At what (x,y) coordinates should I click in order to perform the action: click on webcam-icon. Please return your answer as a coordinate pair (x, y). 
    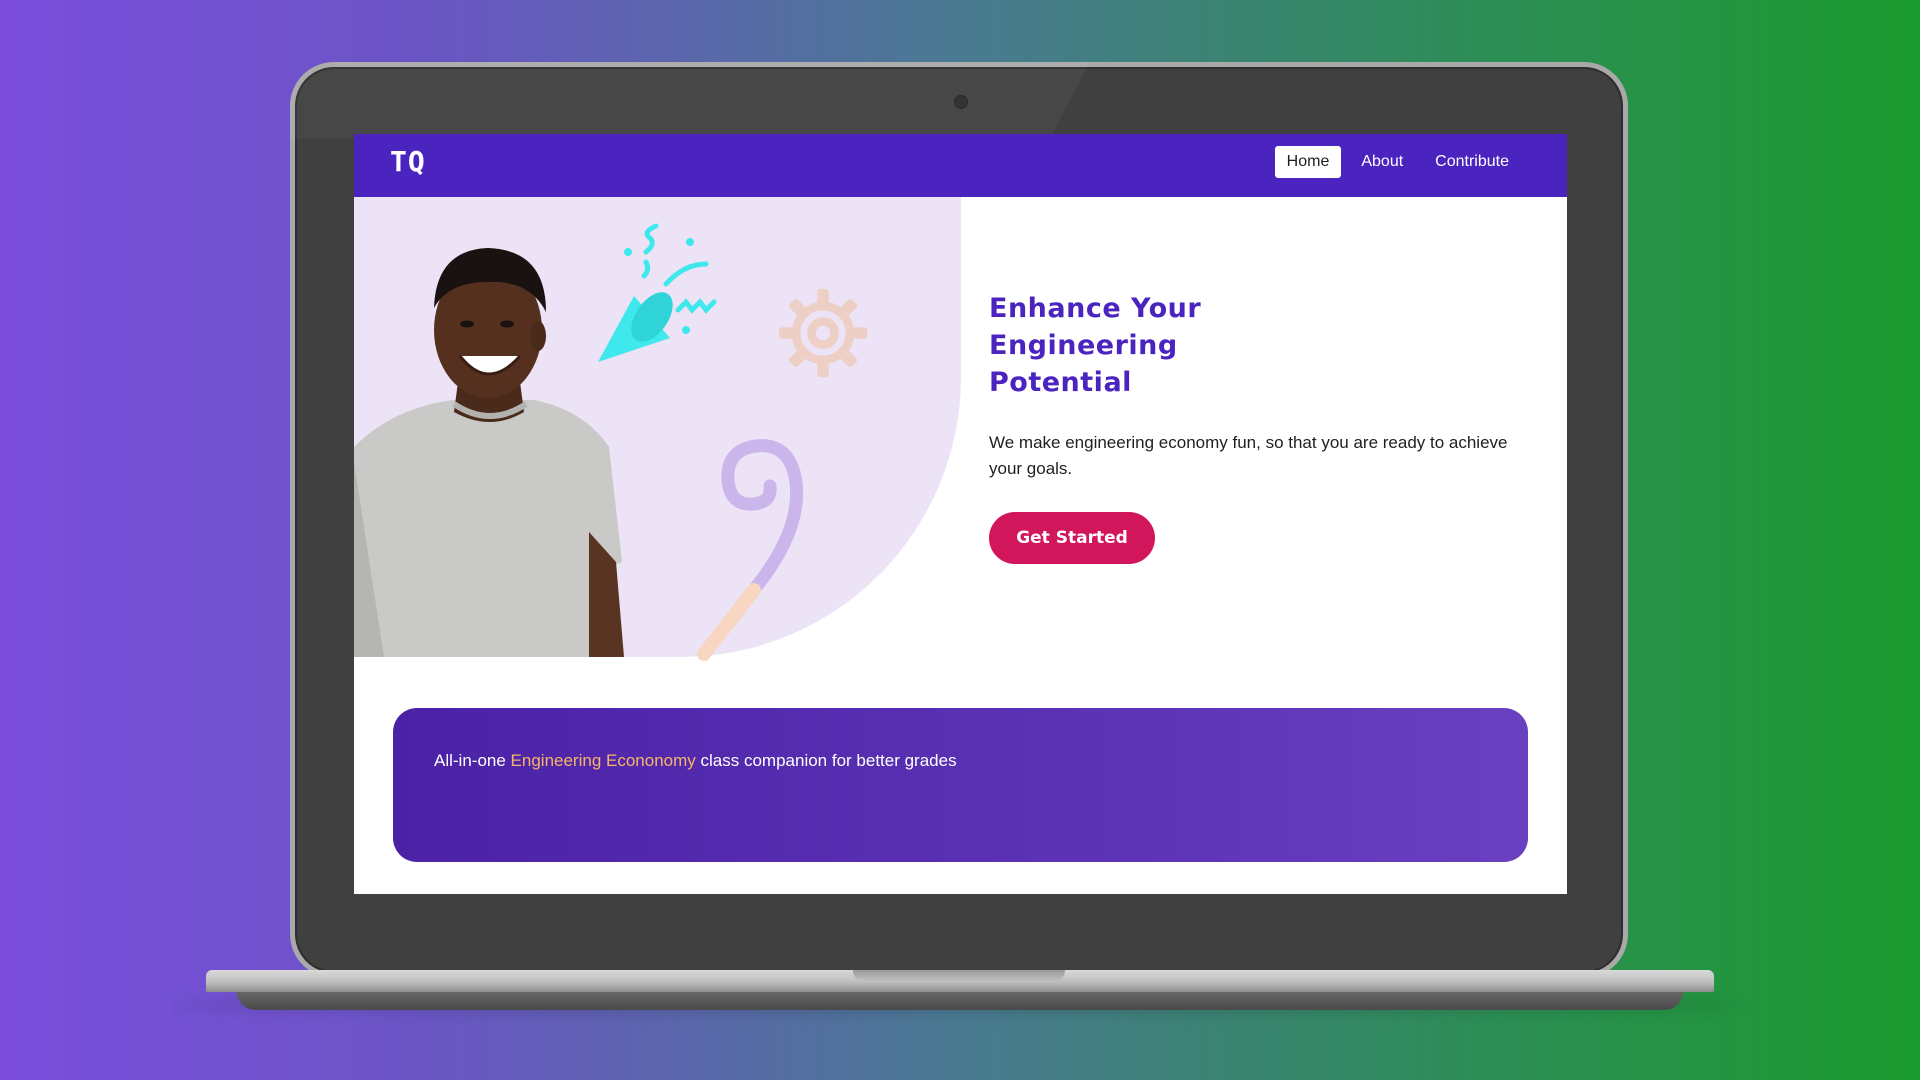
    Looking at the image, I should click on (961, 102).